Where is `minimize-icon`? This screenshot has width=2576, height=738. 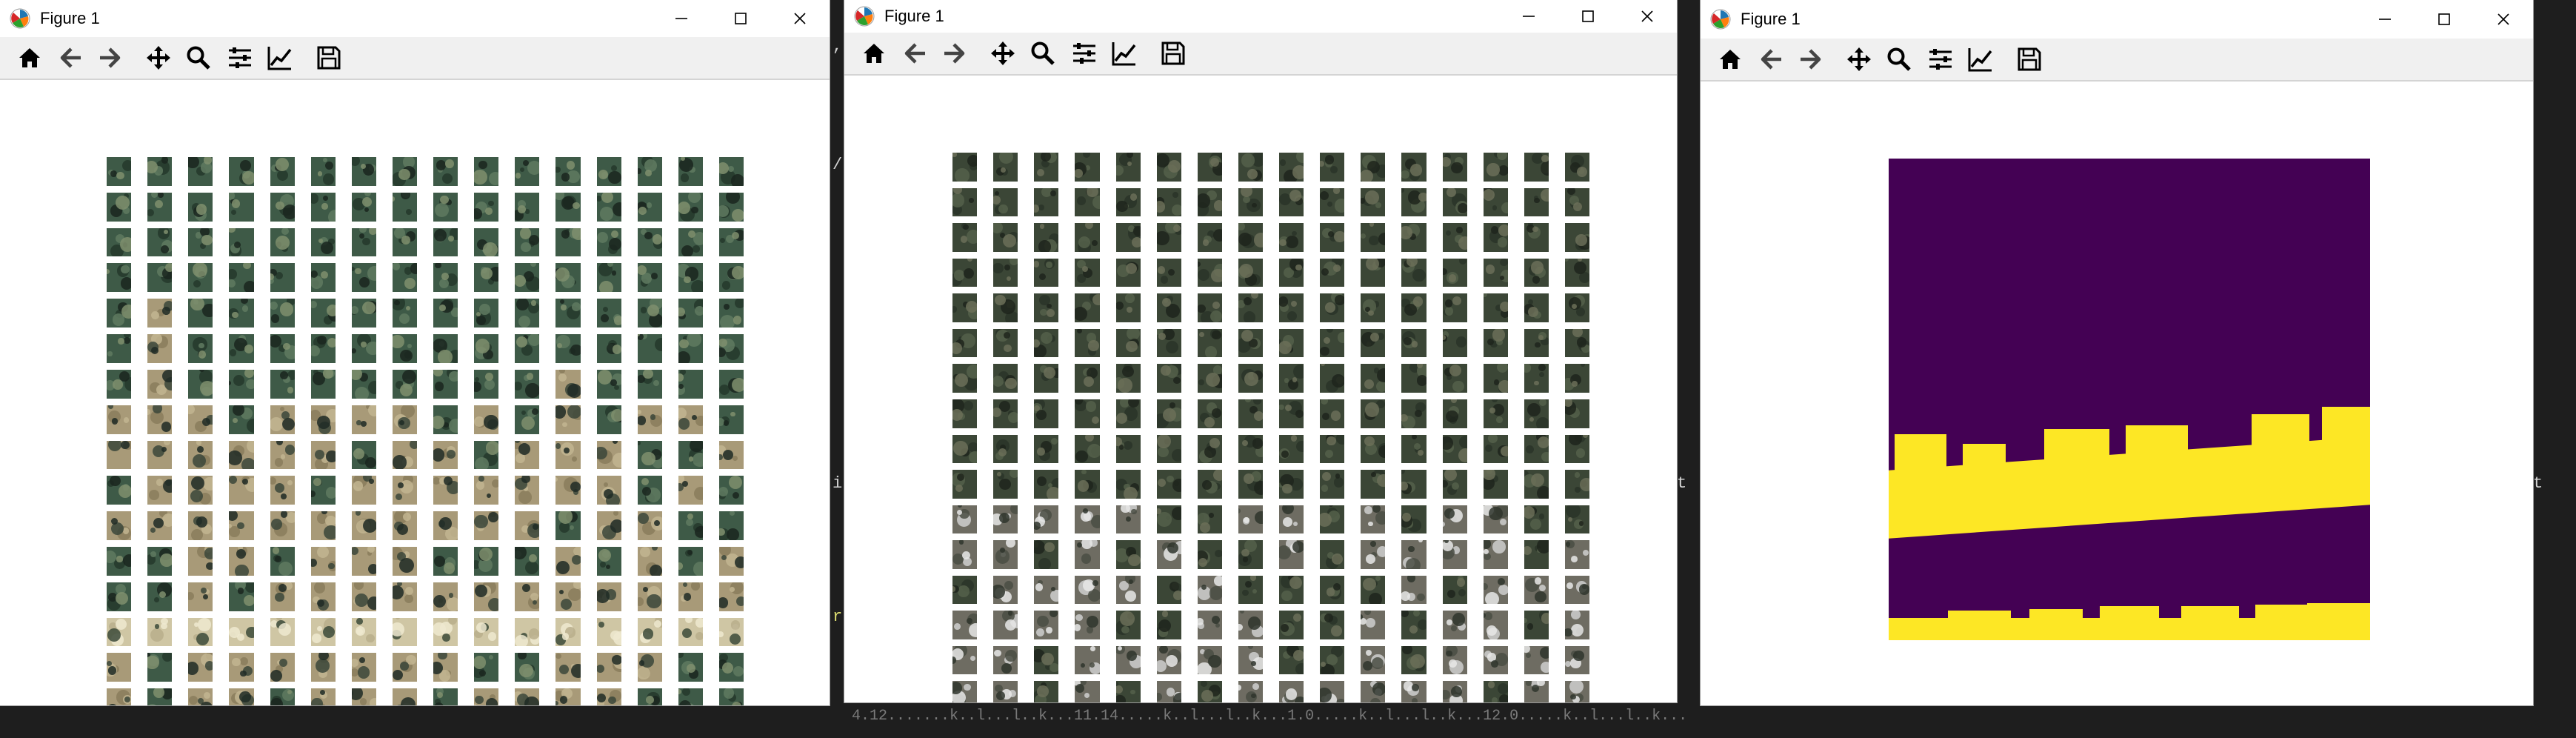 minimize-icon is located at coordinates (2385, 19).